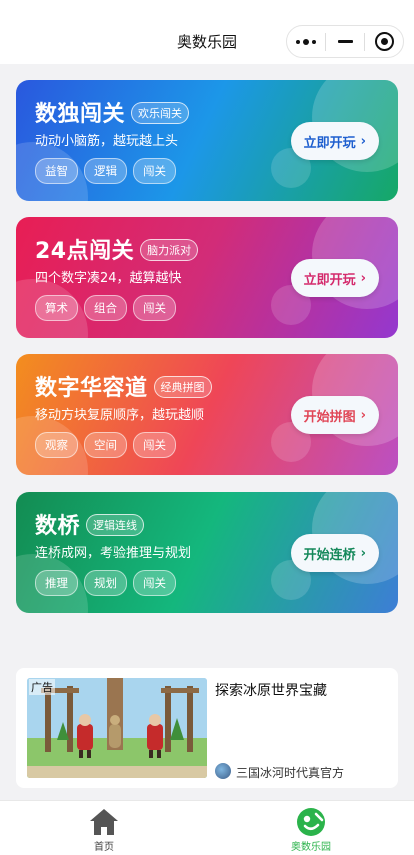 The image size is (414, 855). What do you see at coordinates (107, 141) in the screenshot?
I see `game-description: 动动小脑筋，越玩越上头` at bounding box center [107, 141].